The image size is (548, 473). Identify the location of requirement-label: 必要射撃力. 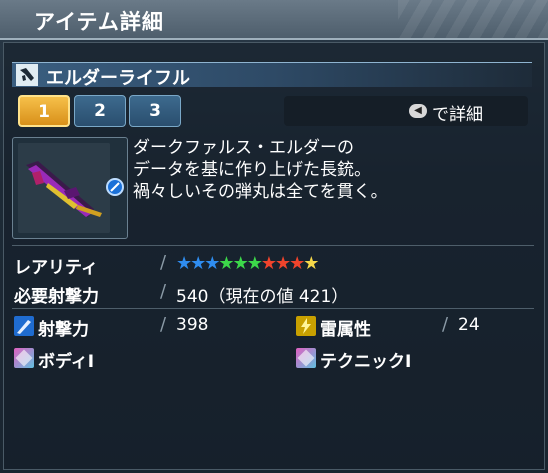
(56, 297).